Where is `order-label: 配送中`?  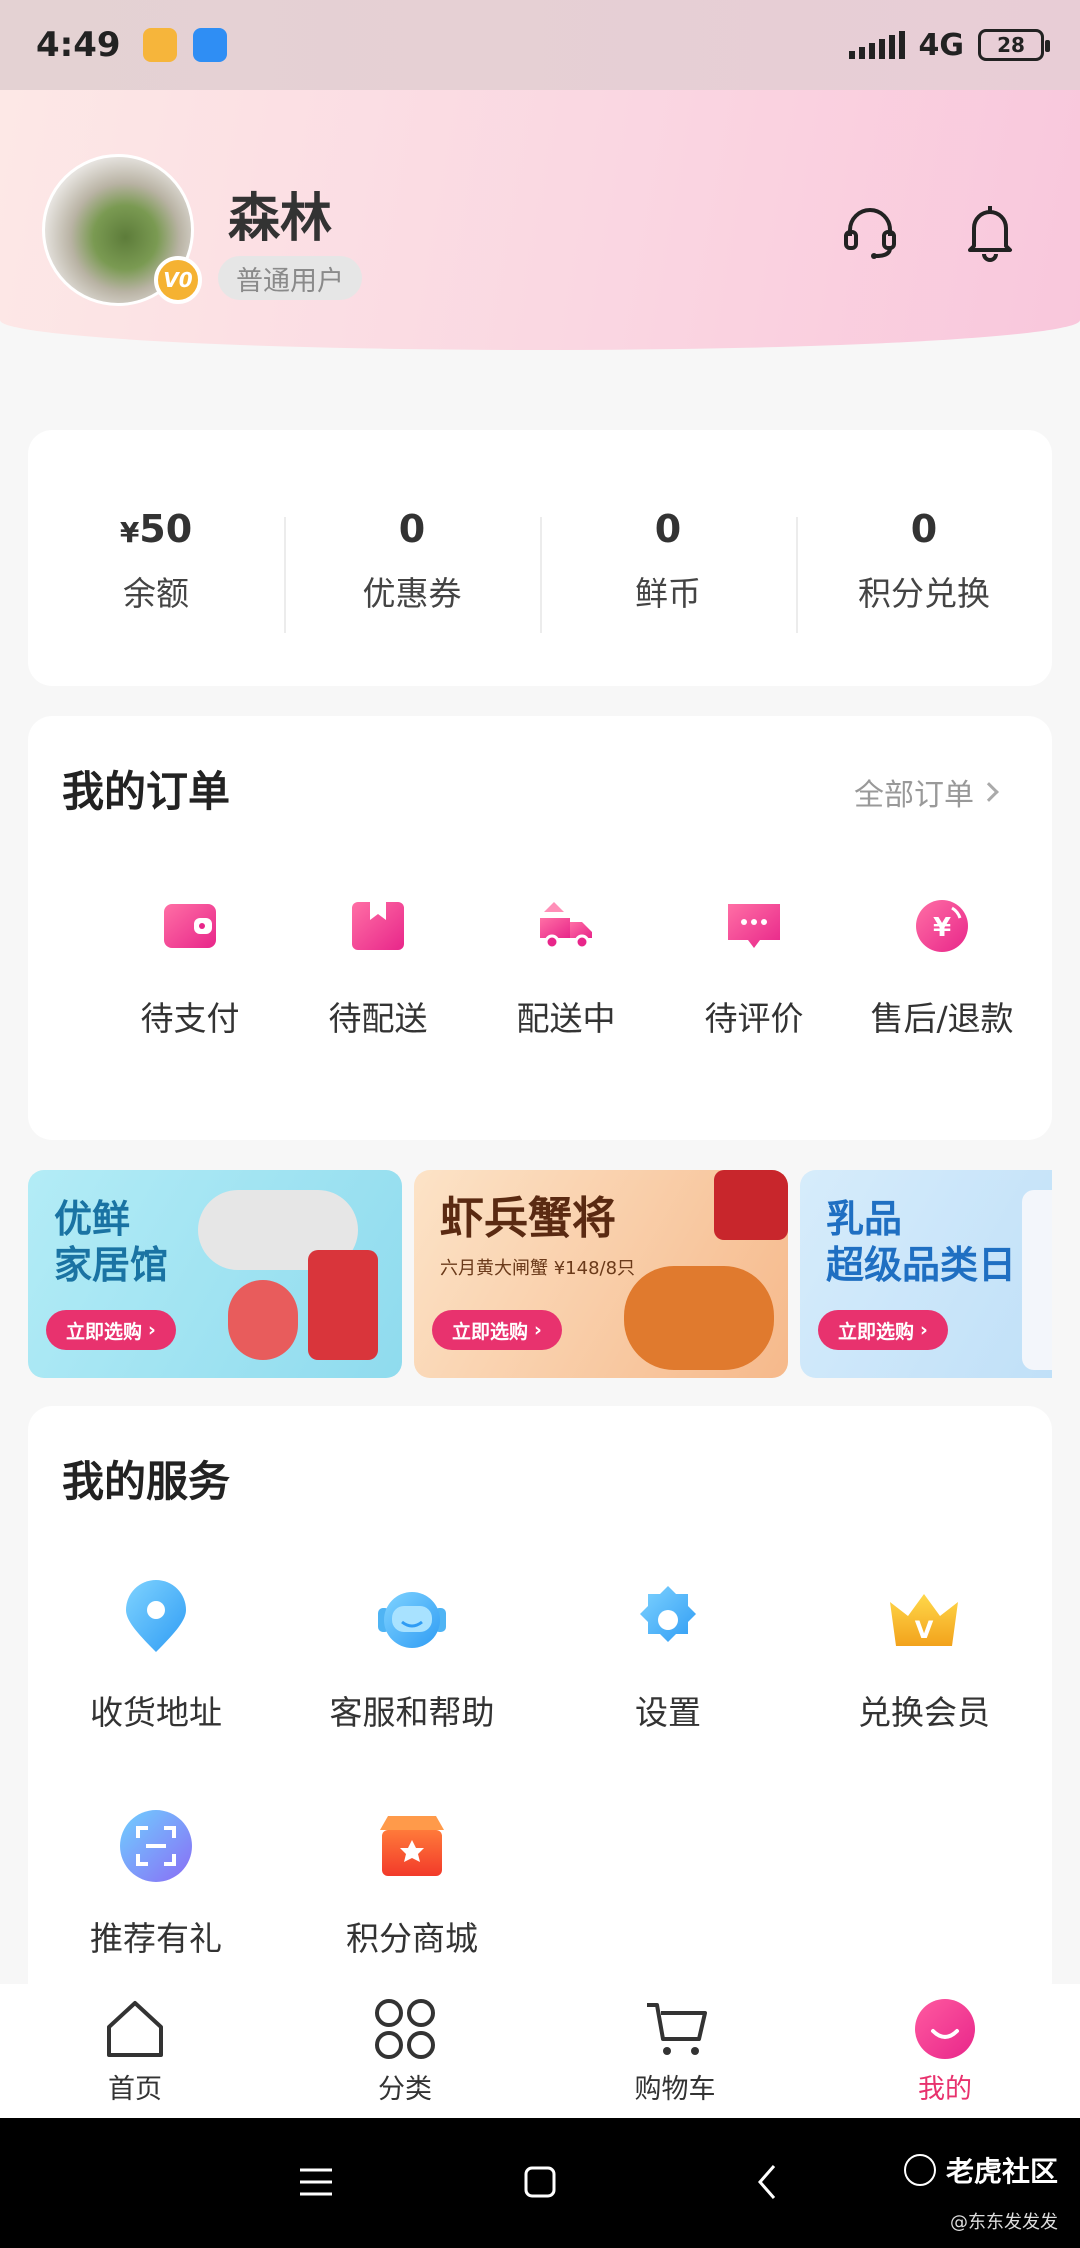
order-label: 配送中 is located at coordinates (566, 1018).